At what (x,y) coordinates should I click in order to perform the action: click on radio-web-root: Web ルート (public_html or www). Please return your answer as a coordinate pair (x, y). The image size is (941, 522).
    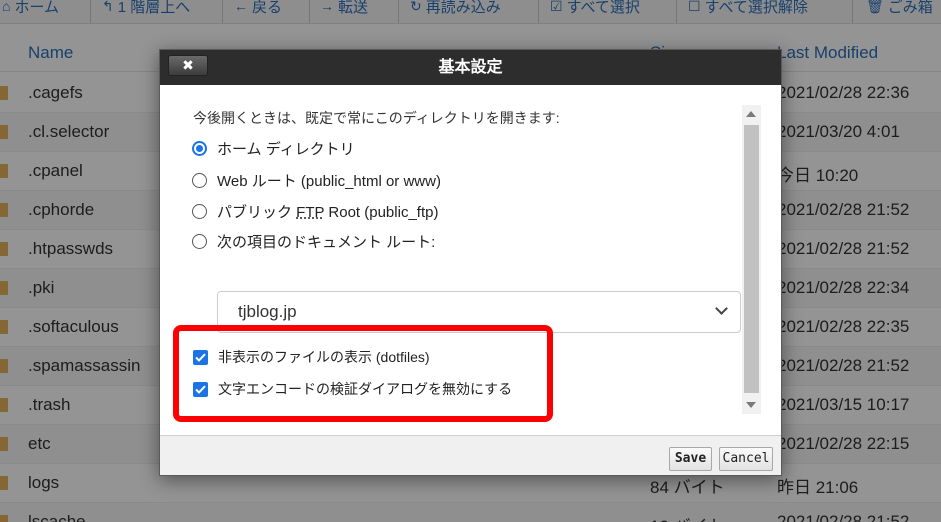
    Looking at the image, I should click on (316, 180).